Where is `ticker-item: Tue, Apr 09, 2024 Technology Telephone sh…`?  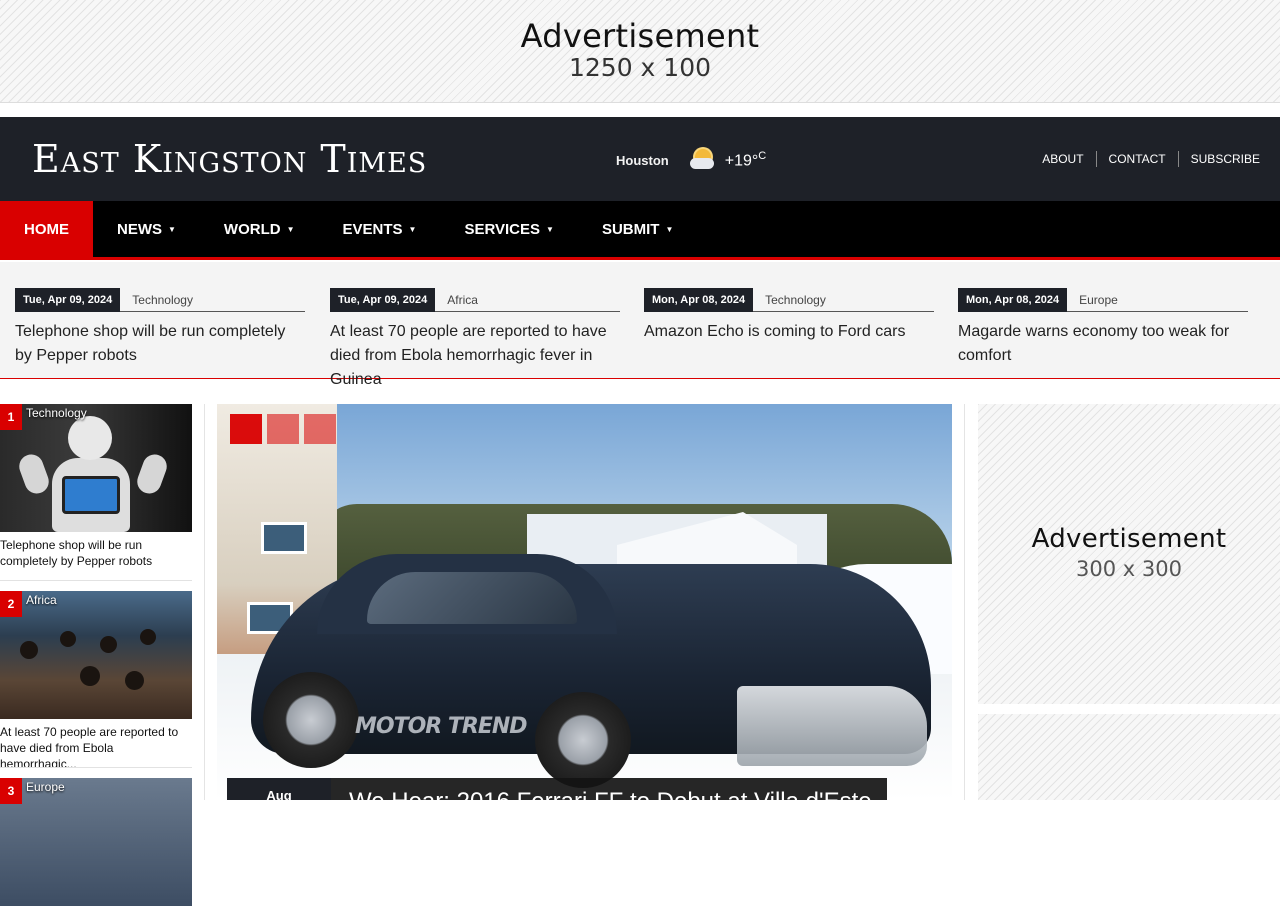 ticker-item: Tue, Apr 09, 2024 Technology Telephone sh… is located at coordinates (160, 327).